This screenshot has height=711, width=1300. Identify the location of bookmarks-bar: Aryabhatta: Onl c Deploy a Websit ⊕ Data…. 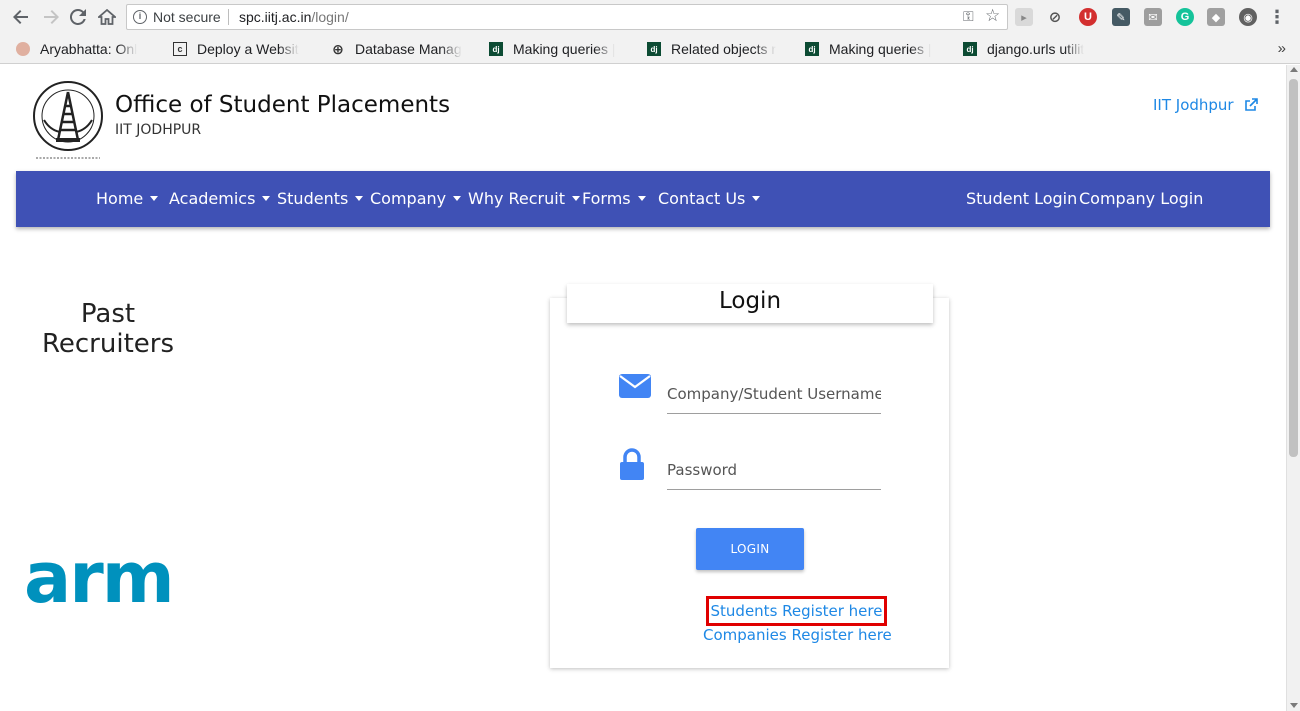
(650, 49).